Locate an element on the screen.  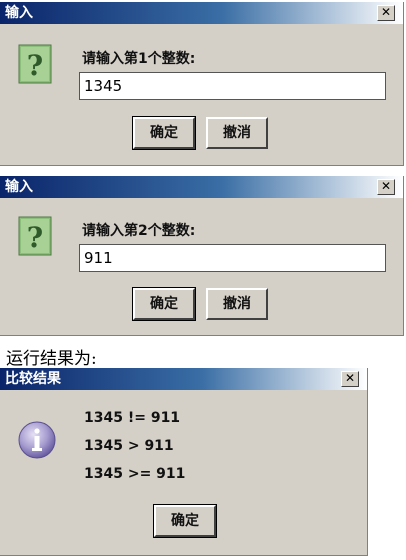
result-line: 1345 != 911 is located at coordinates (132, 418).